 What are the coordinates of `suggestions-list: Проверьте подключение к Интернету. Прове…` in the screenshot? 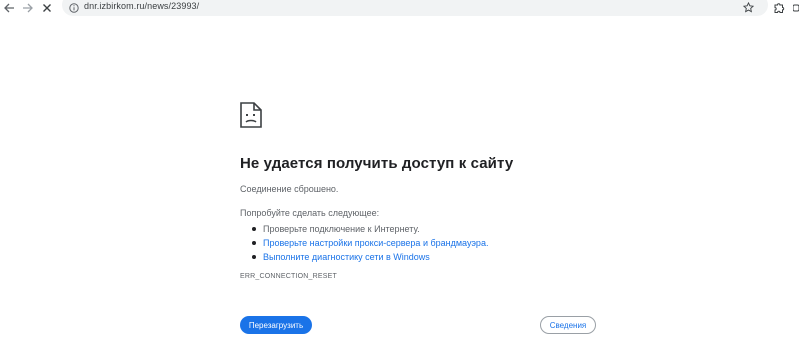 It's located at (370, 243).